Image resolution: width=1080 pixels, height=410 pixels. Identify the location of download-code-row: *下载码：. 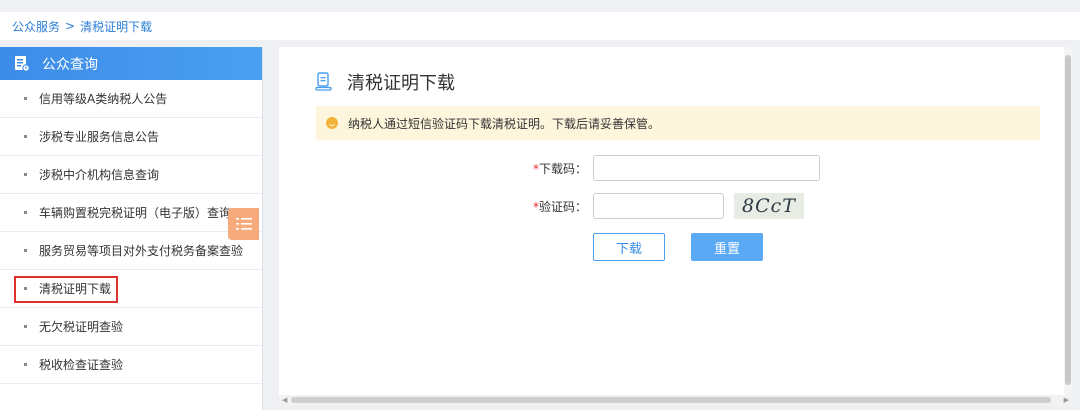
(673, 168).